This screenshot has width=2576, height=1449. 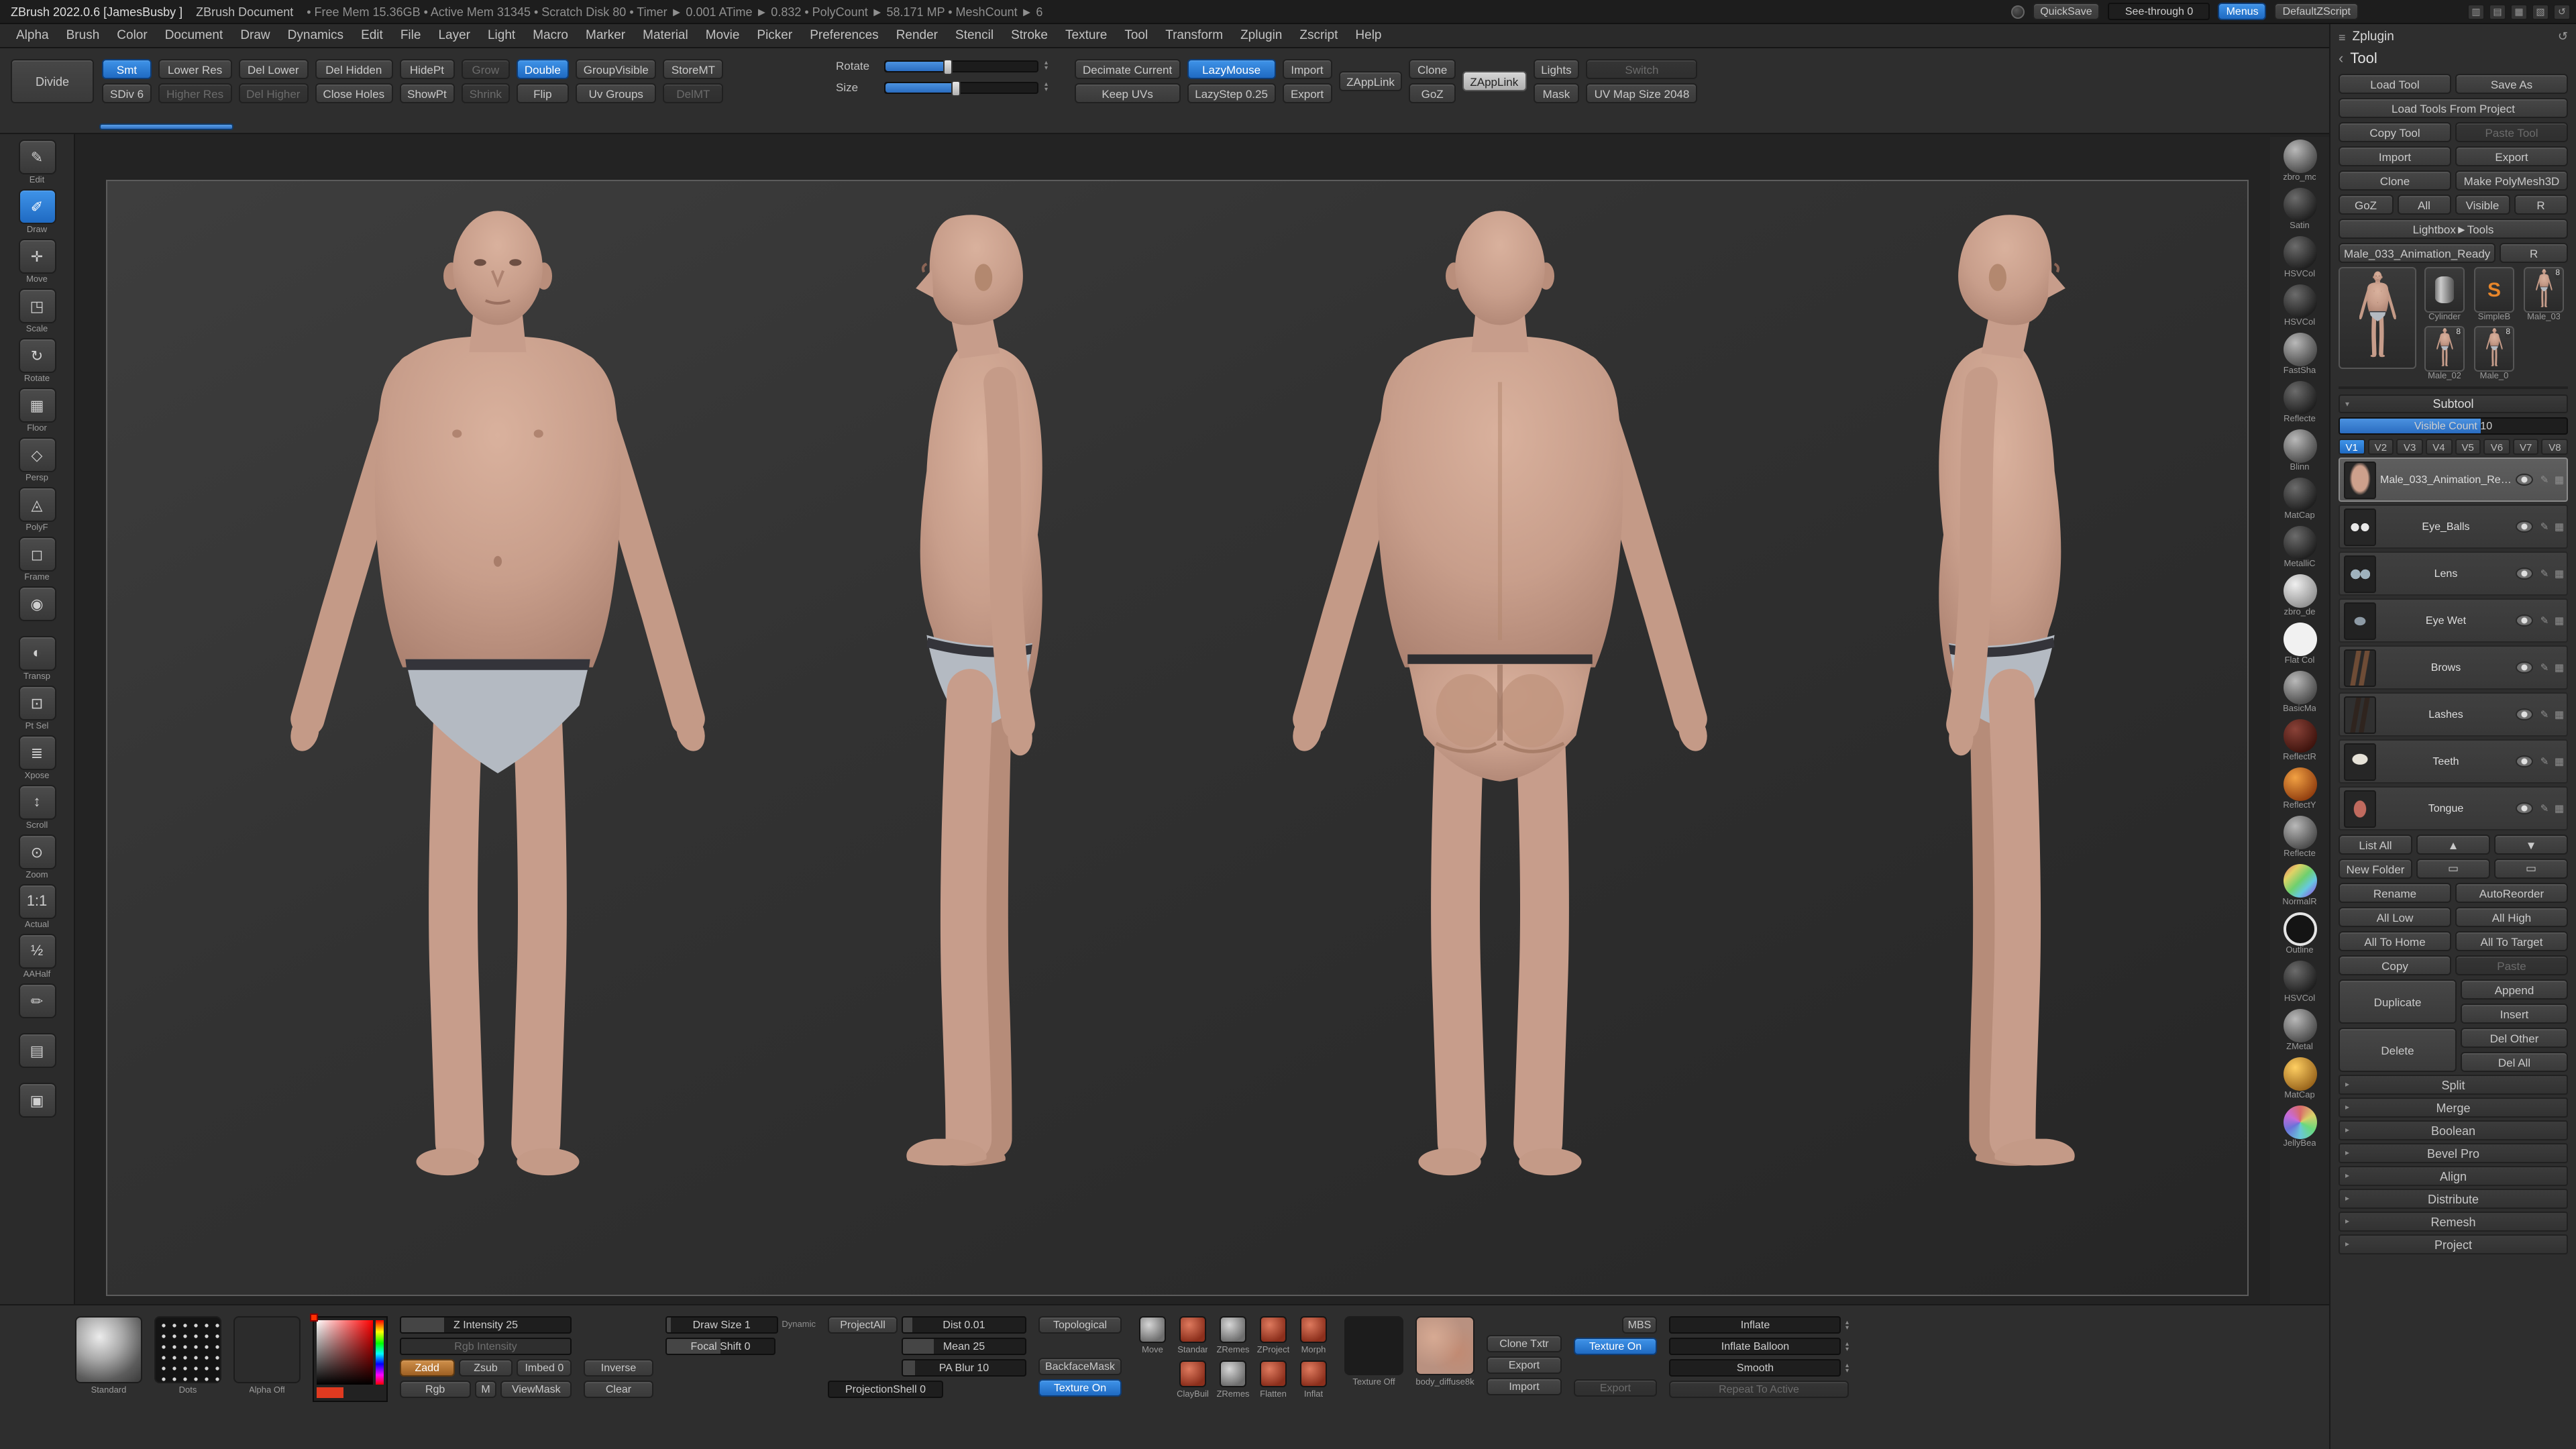 What do you see at coordinates (2395, 965) in the screenshot?
I see `subtool-action-button: Copy` at bounding box center [2395, 965].